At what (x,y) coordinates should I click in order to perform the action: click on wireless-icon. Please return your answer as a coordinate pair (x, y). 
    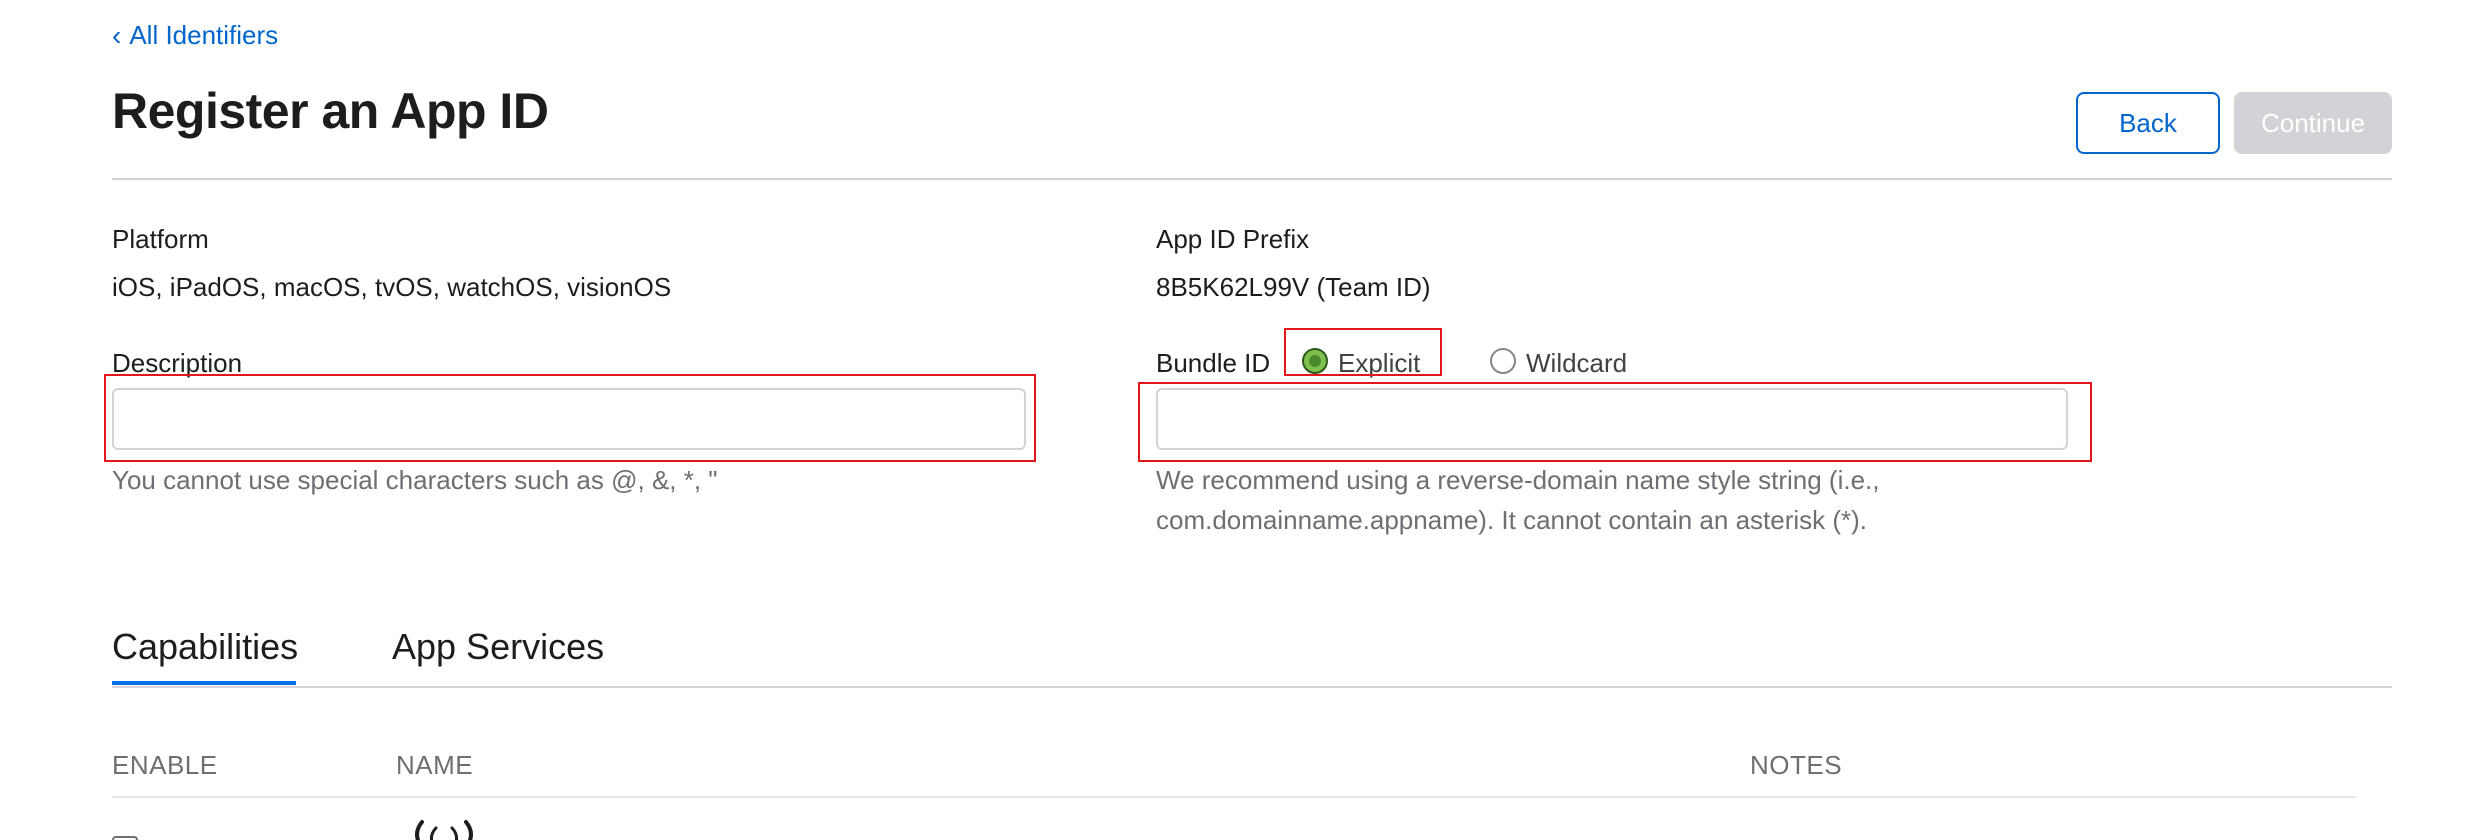
    Looking at the image, I should click on (444, 830).